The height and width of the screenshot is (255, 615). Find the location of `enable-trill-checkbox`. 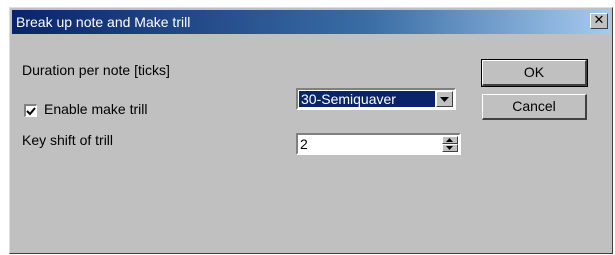

enable-trill-checkbox is located at coordinates (30, 110).